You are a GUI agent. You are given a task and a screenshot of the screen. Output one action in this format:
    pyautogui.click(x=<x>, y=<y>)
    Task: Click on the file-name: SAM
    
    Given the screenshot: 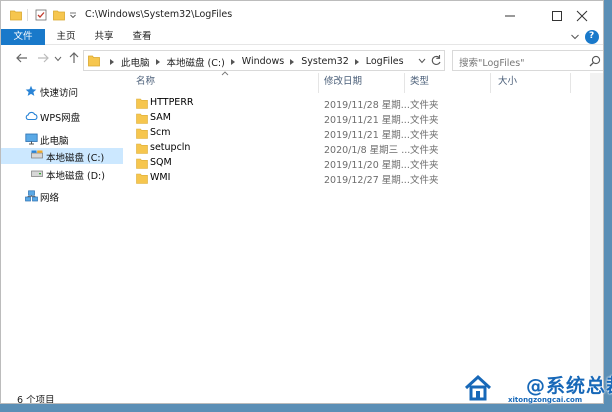 What is the action you would take?
    pyautogui.click(x=160, y=117)
    